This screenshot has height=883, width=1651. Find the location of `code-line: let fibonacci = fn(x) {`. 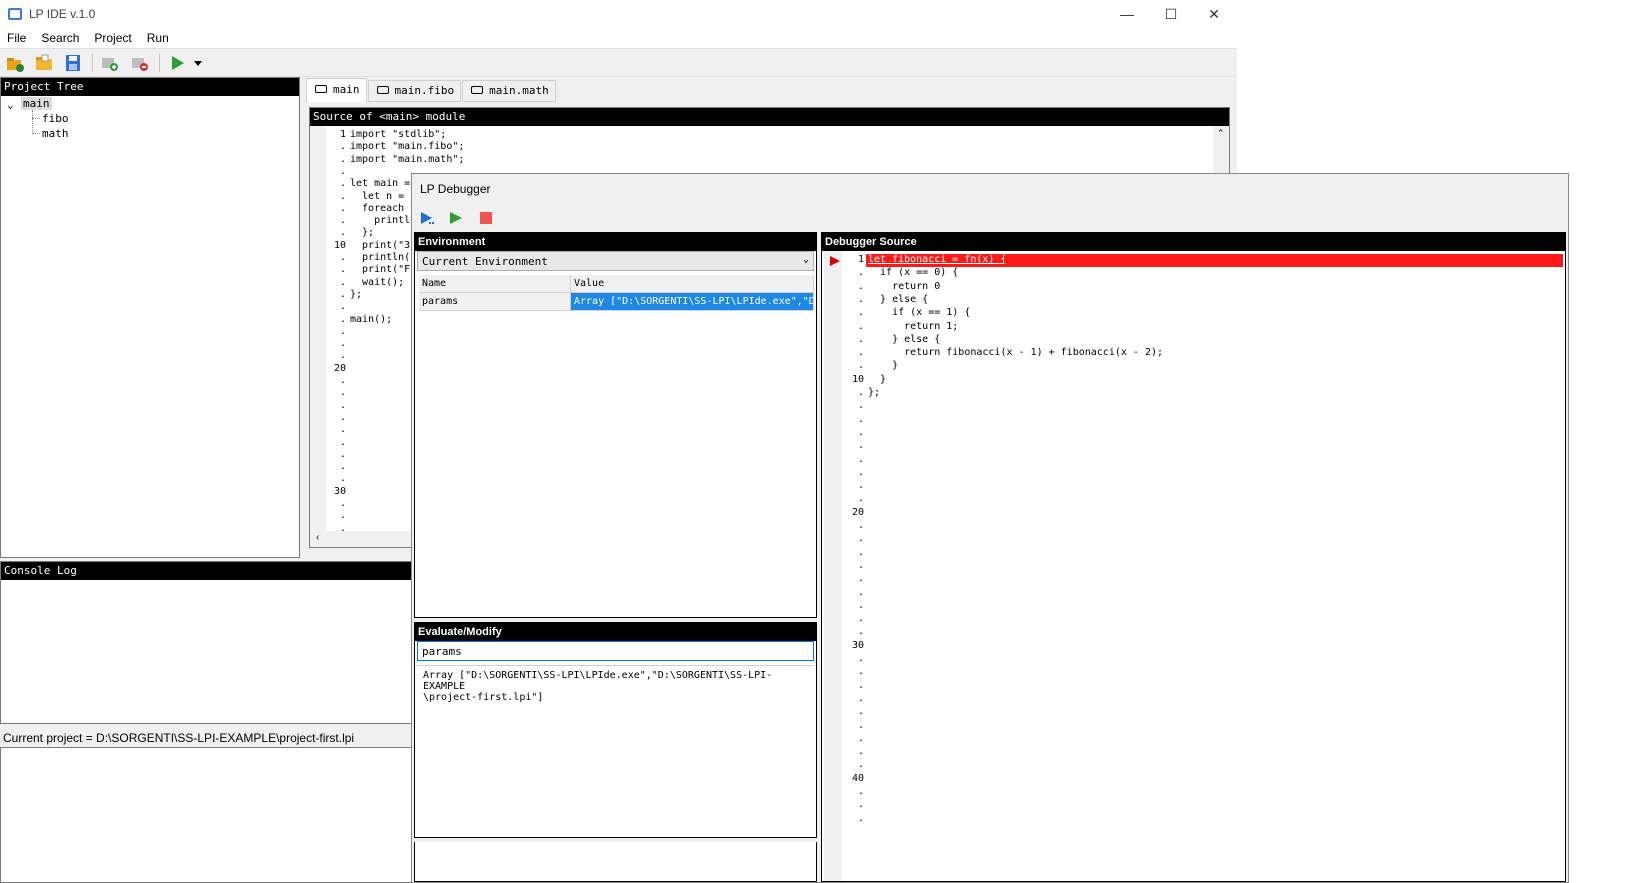

code-line: let fibonacci = fn(x) { is located at coordinates (937, 259).